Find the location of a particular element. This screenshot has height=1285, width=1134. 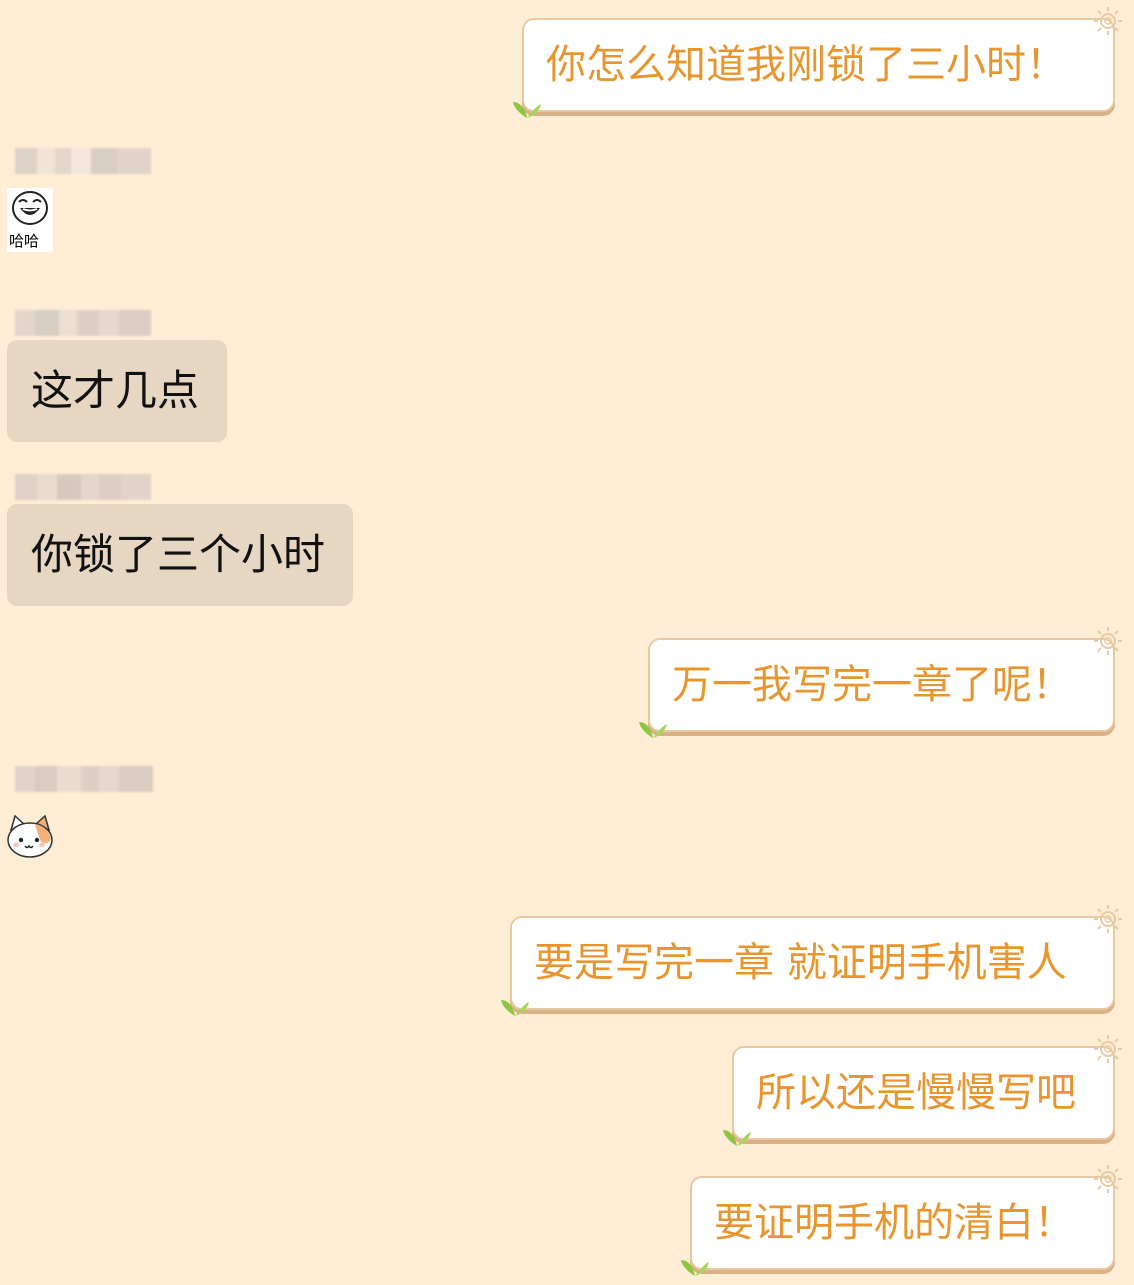

cat-face-icon is located at coordinates (30, 836).